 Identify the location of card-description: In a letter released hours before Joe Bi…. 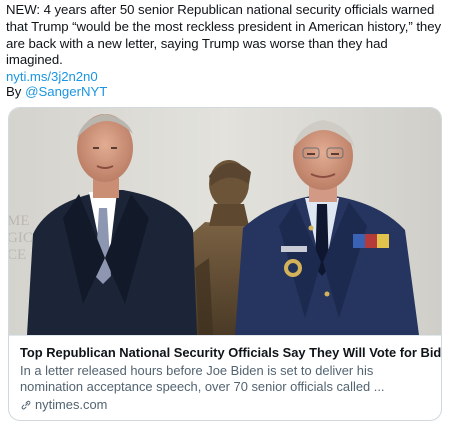
(202, 378).